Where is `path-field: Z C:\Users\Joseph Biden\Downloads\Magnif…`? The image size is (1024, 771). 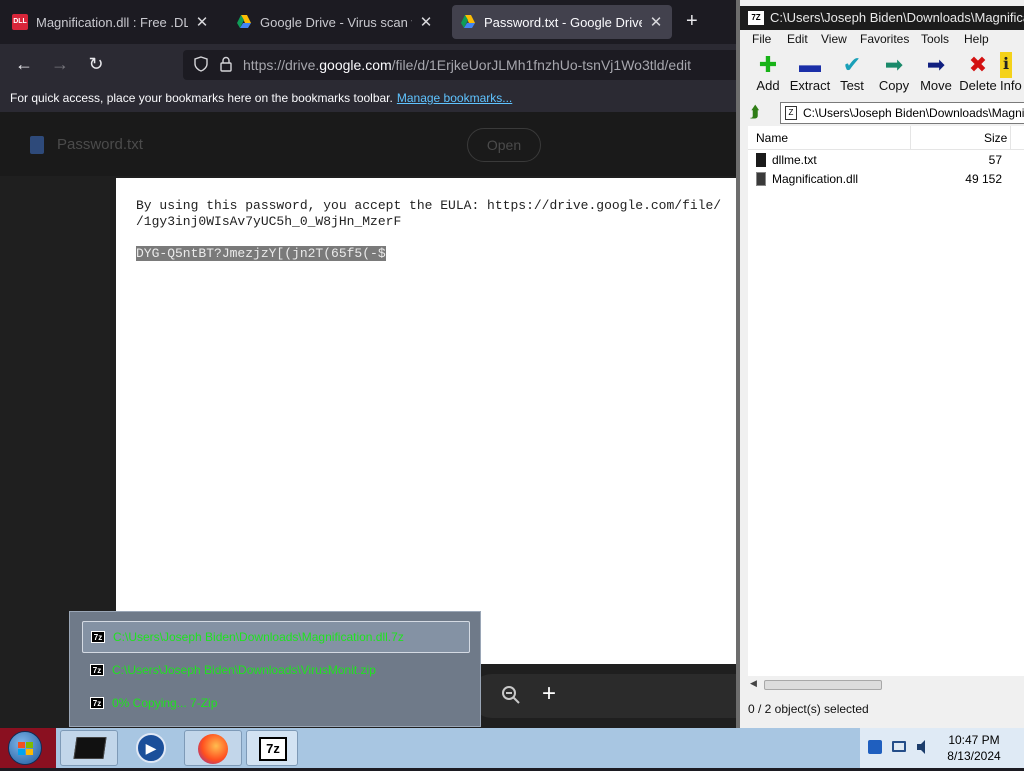
path-field: Z C:\Users\Joseph Biden\Downloads\Magnif… is located at coordinates (902, 113).